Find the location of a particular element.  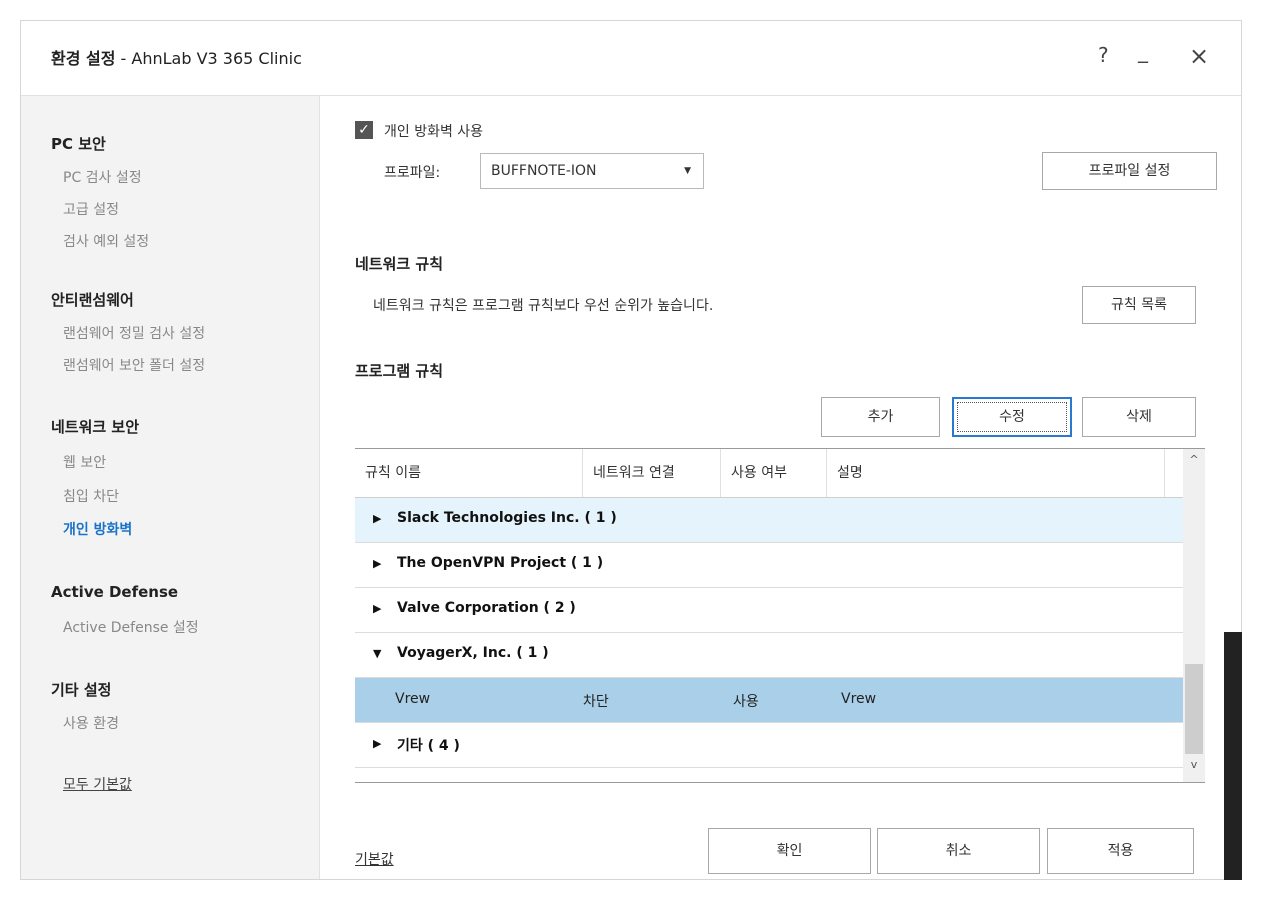

table-header: 규칙 이름 네트워크 연결 사용 여부 설명 is located at coordinates (769, 473).